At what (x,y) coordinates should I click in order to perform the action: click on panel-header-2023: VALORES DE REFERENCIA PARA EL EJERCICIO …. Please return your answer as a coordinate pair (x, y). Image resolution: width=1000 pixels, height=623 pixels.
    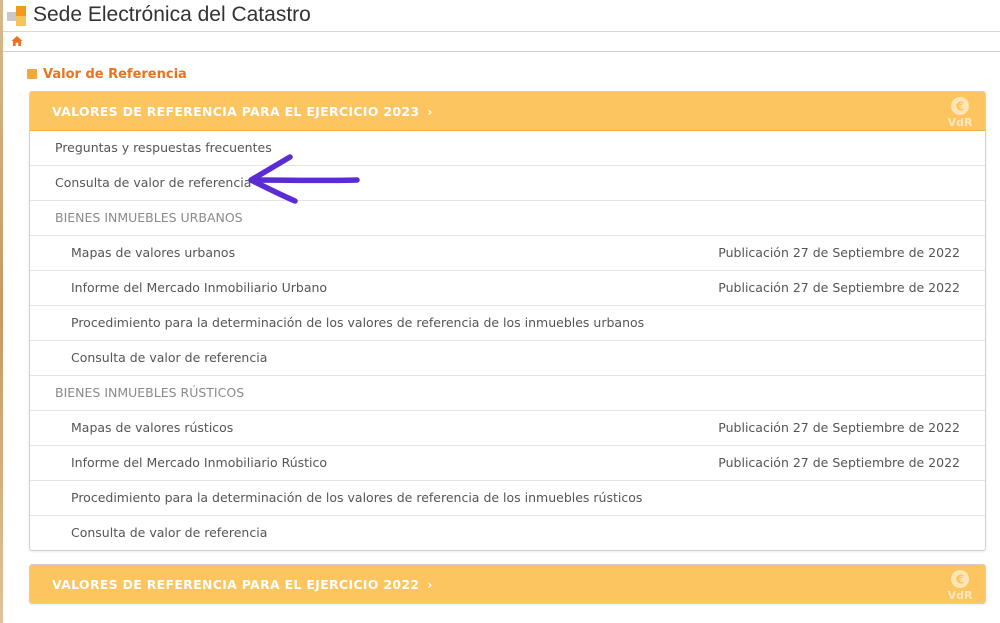
    Looking at the image, I should click on (507, 111).